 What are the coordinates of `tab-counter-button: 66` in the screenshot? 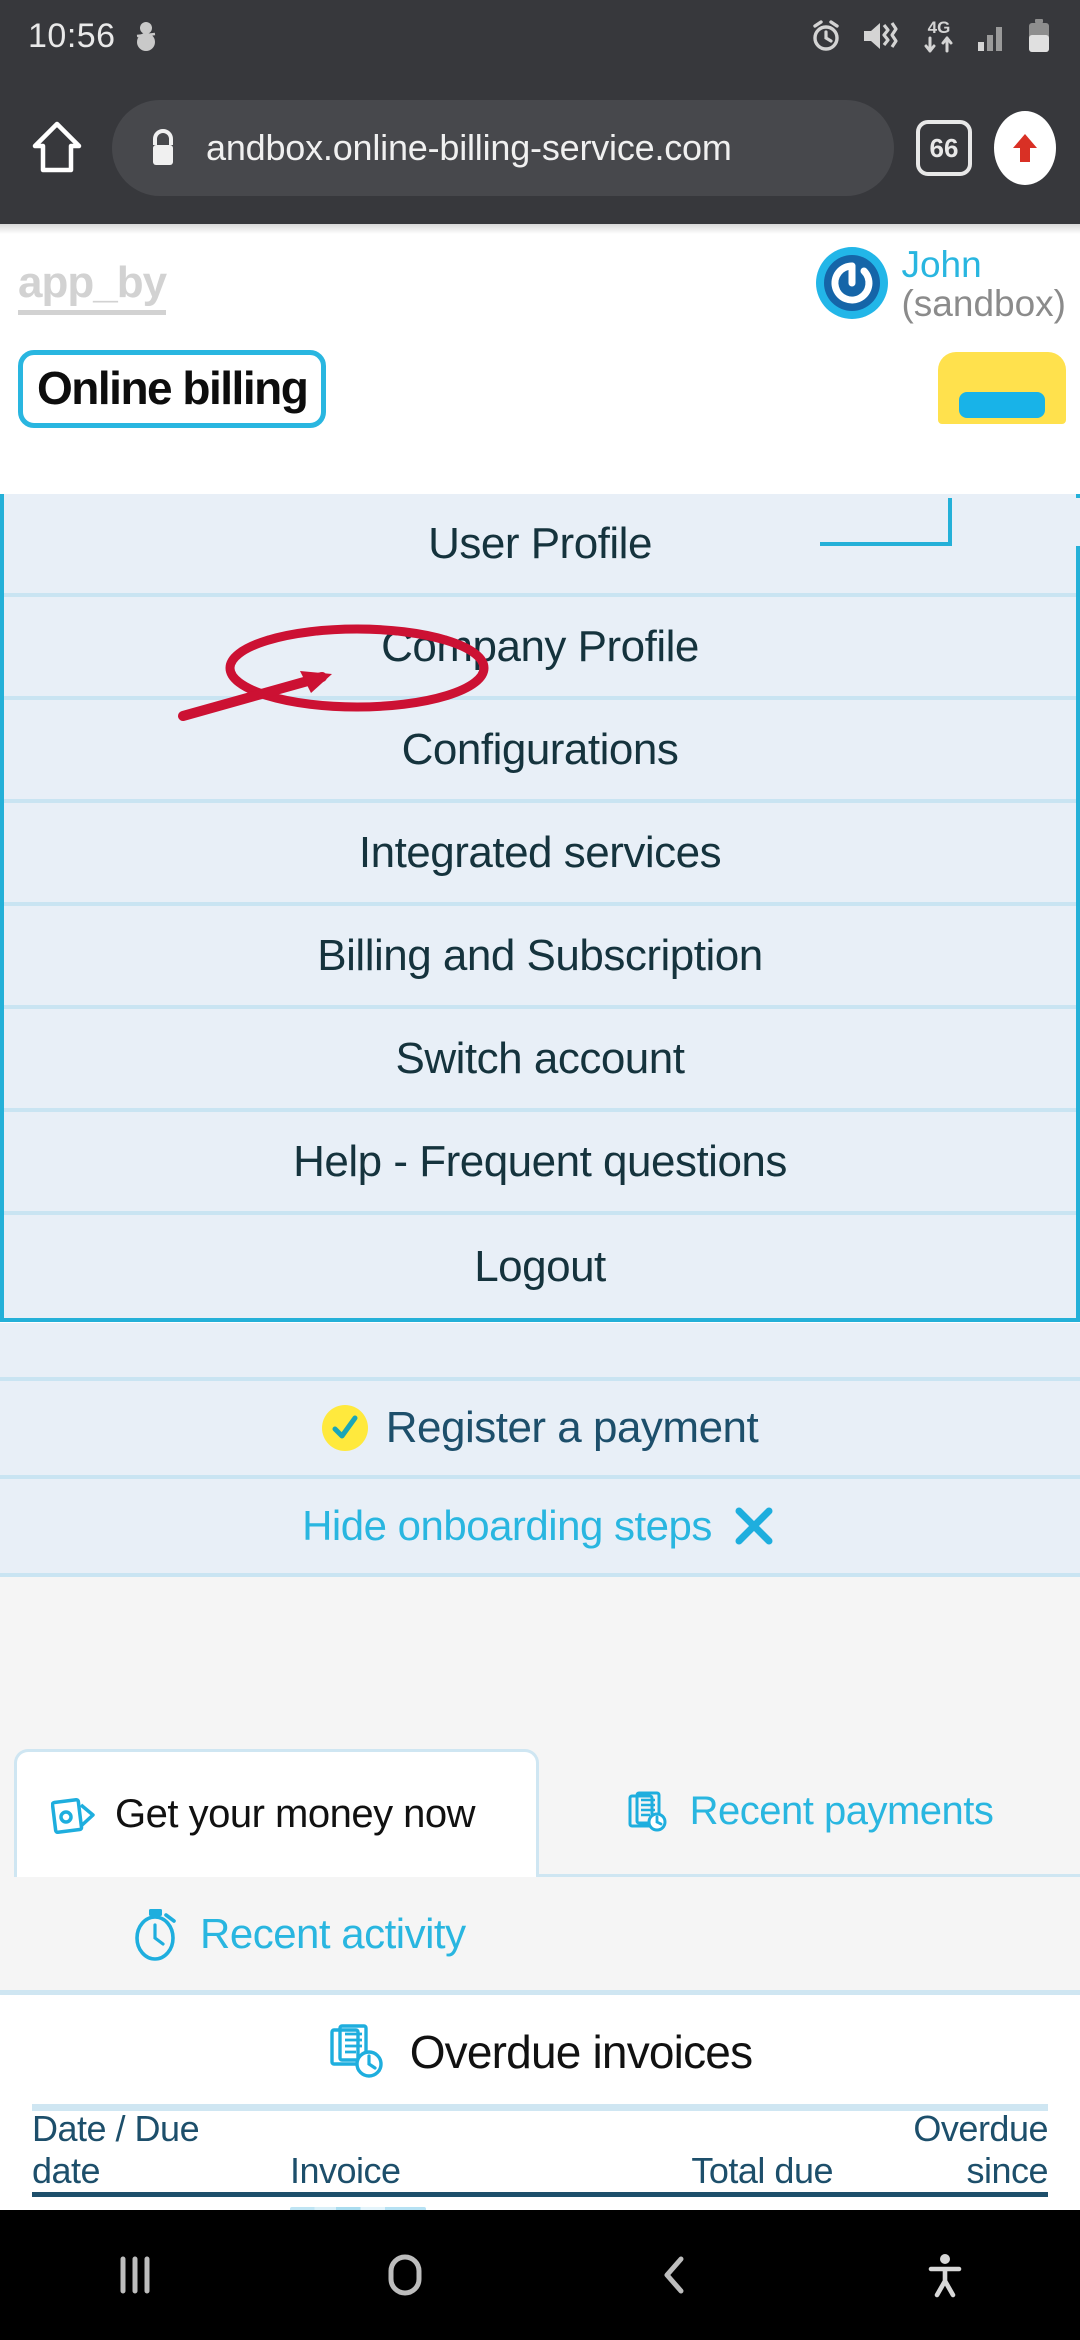 It's located at (944, 148).